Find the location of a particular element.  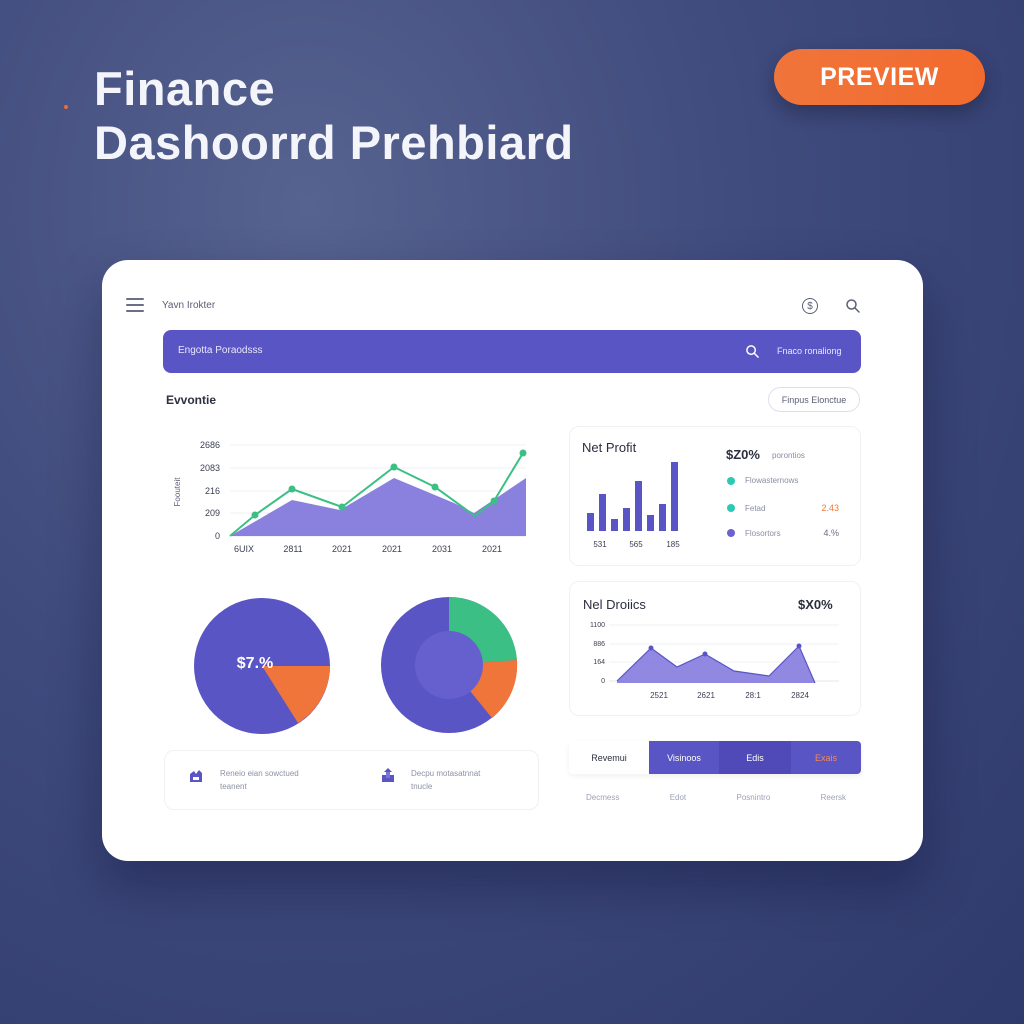

legend-label: Fetad is located at coordinates (755, 508).